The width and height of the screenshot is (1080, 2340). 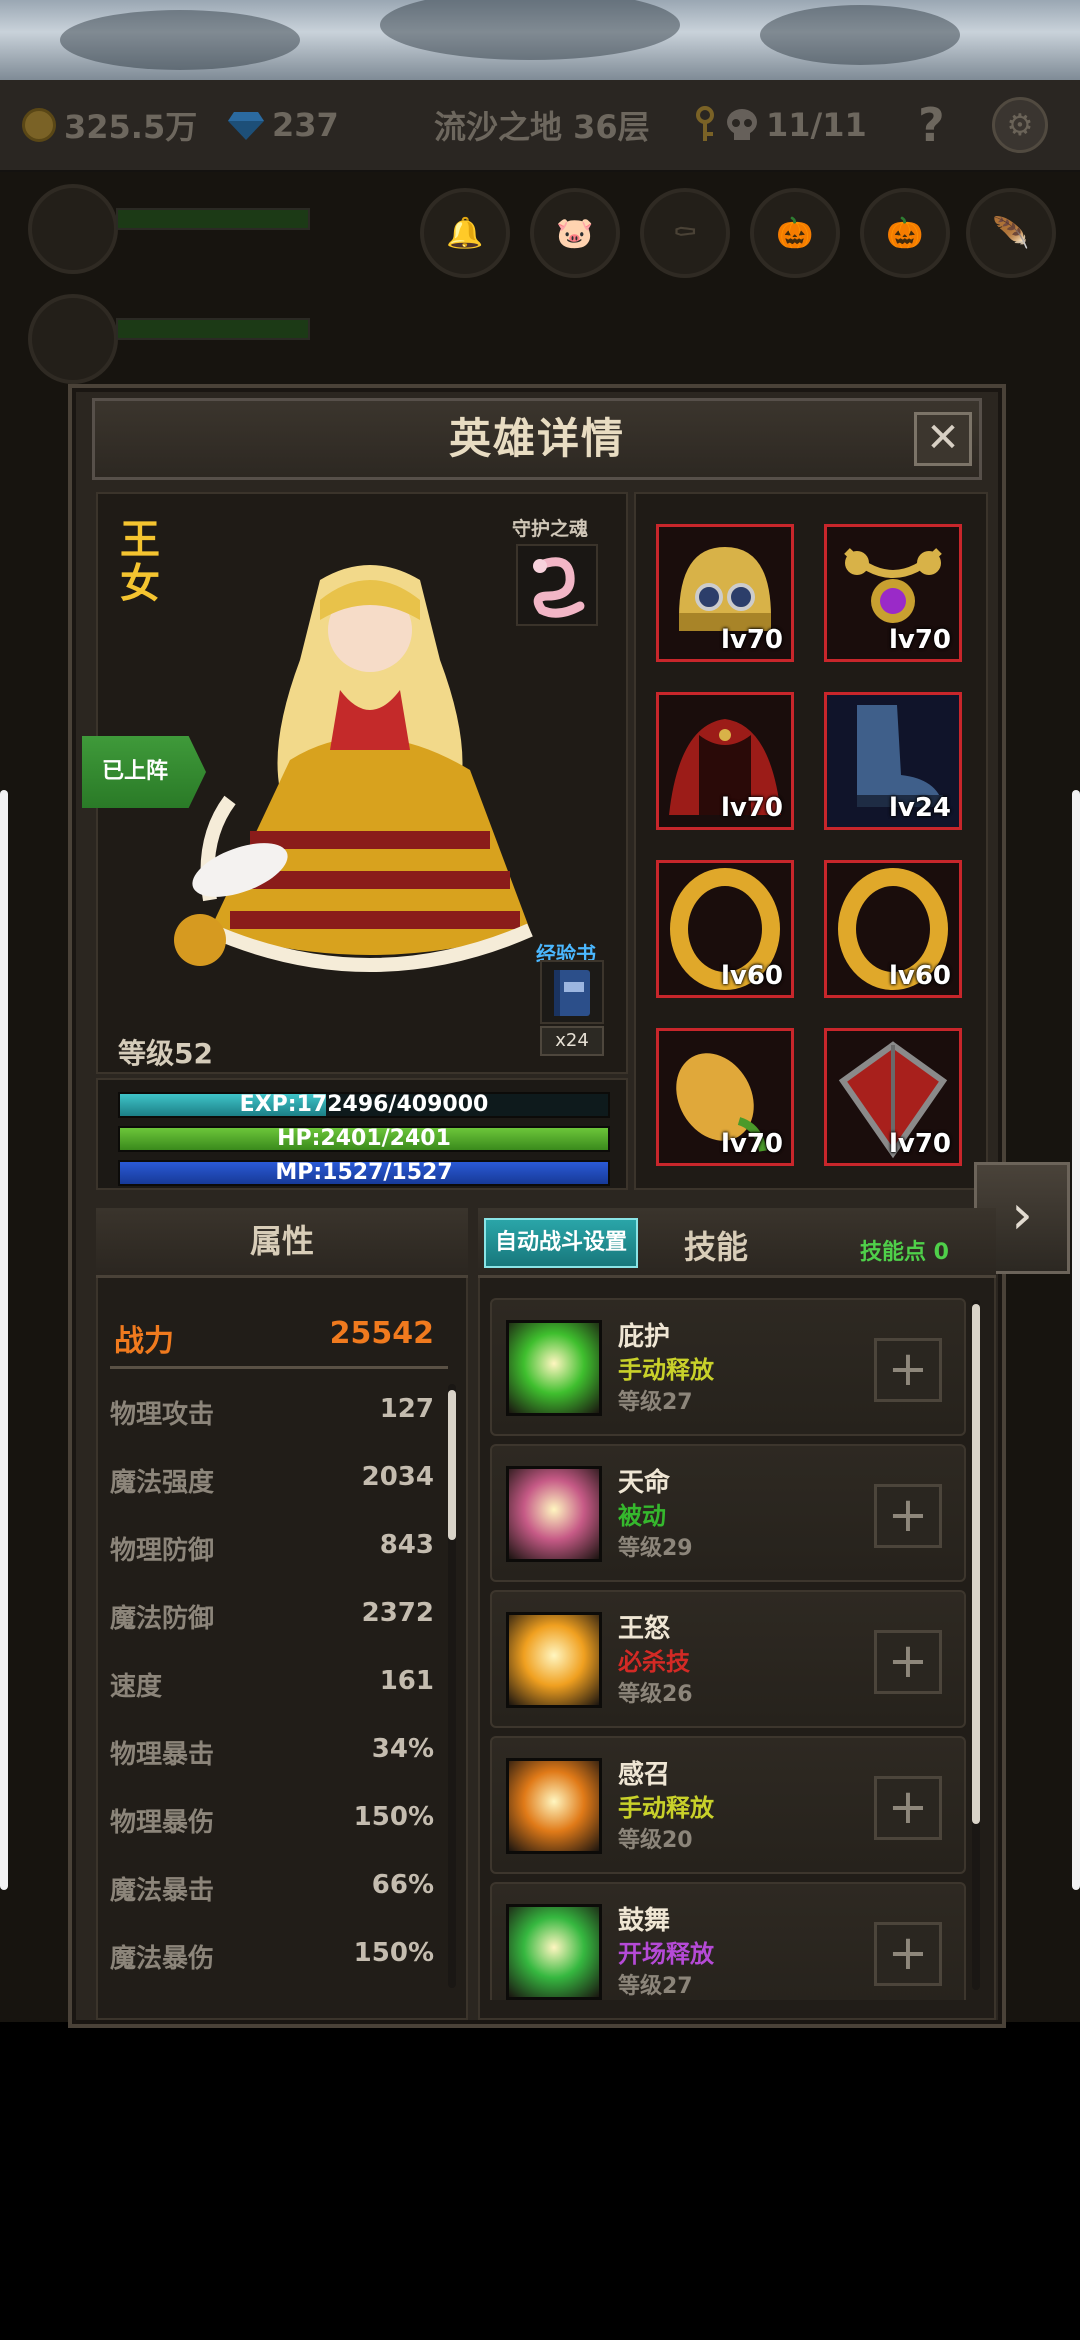 I want to click on chevron-right-icon: ›, so click(x=1022, y=1214).